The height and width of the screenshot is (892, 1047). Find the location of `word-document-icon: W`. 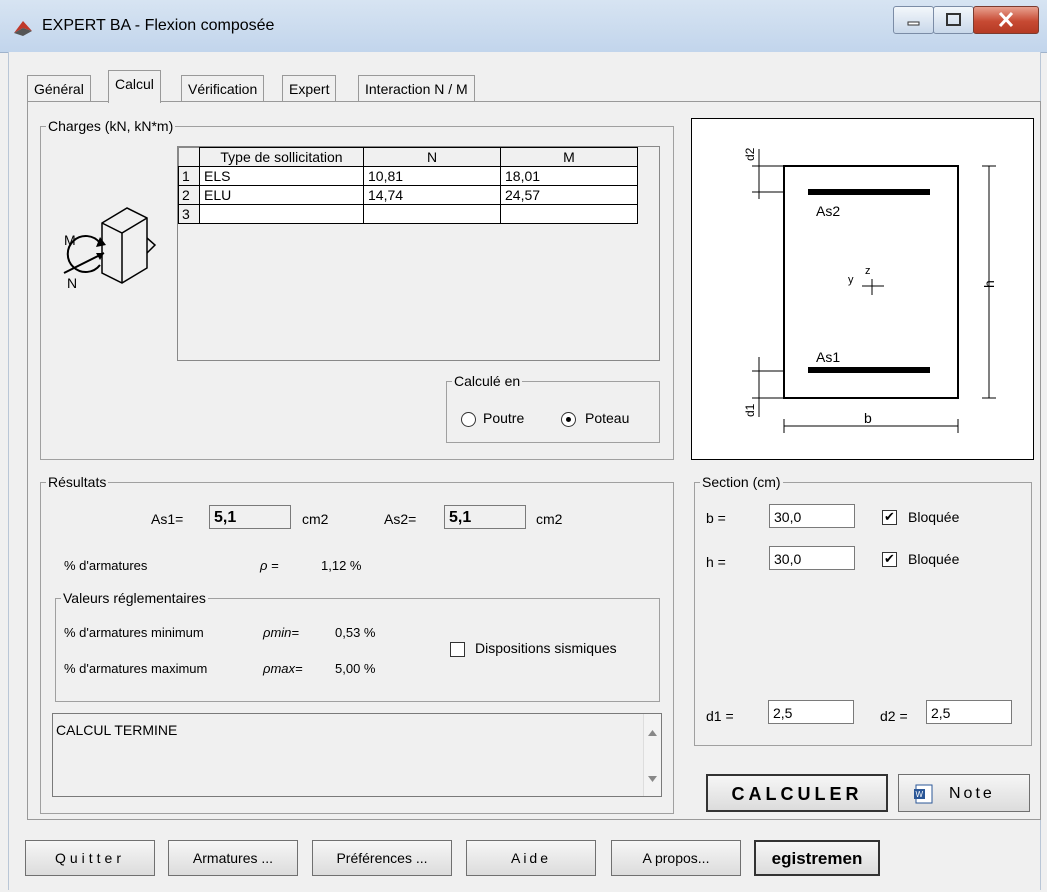

word-document-icon: W is located at coordinates (923, 794).